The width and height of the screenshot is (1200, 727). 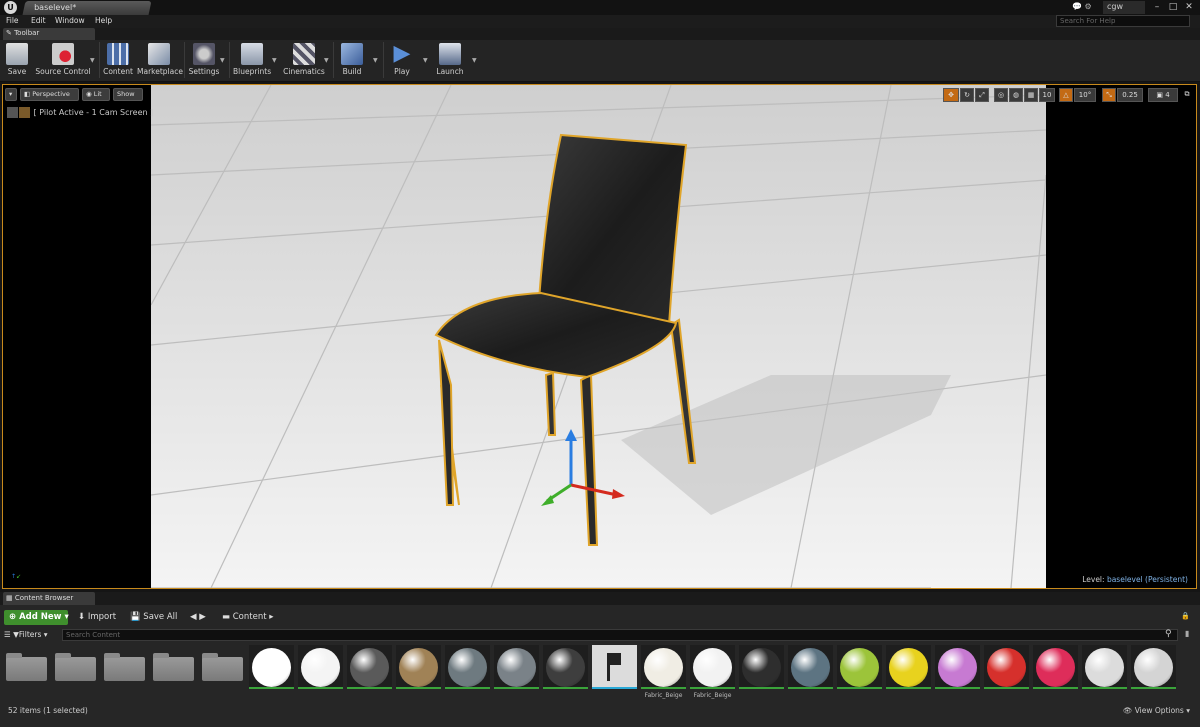 What do you see at coordinates (1031, 95) in the screenshot?
I see `grid-snap-icon: ▦` at bounding box center [1031, 95].